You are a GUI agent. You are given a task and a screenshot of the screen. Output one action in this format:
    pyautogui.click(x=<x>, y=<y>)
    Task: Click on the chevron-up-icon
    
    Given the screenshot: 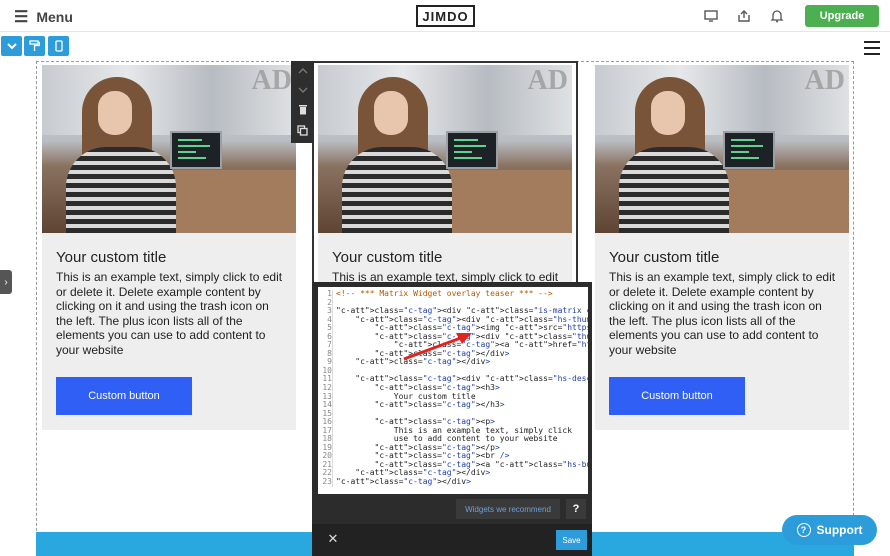 What is the action you would take?
    pyautogui.click(x=303, y=71)
    